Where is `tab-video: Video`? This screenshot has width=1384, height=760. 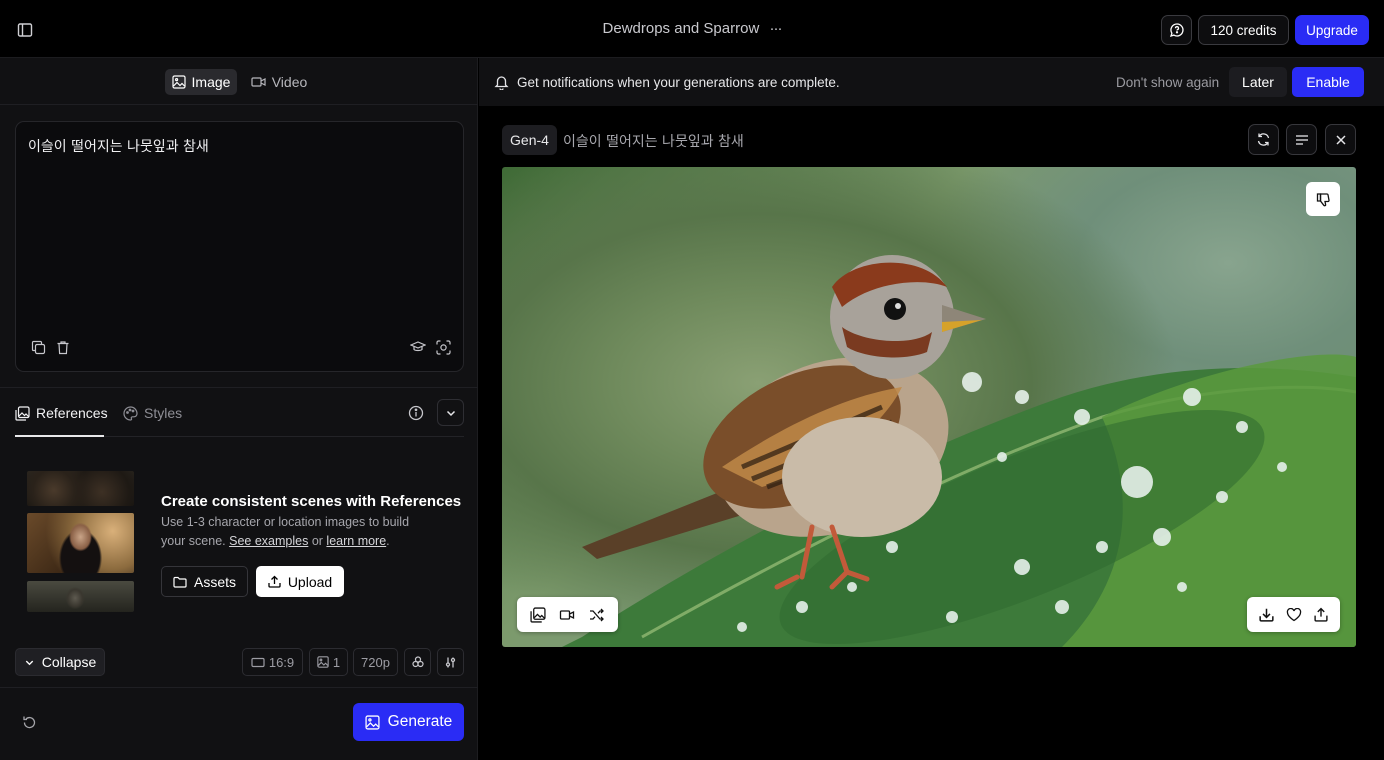
tab-video: Video is located at coordinates (279, 82).